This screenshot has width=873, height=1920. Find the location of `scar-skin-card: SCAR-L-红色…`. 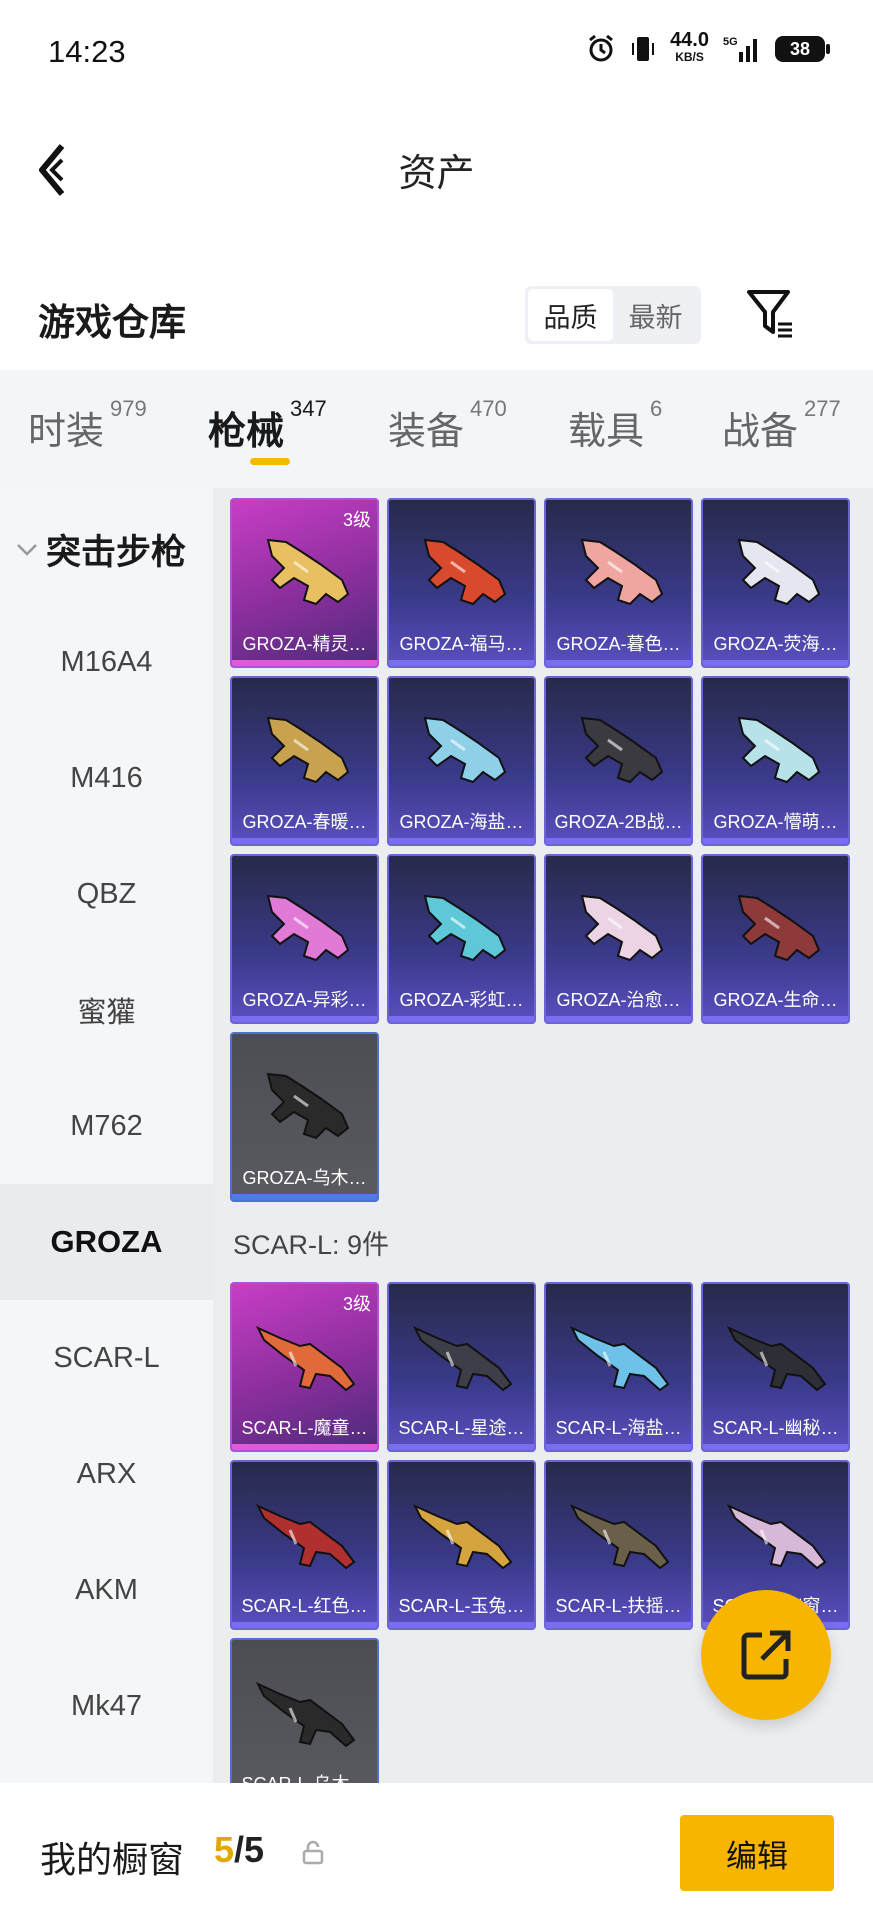

scar-skin-card: SCAR-L-红色… is located at coordinates (304, 1545).